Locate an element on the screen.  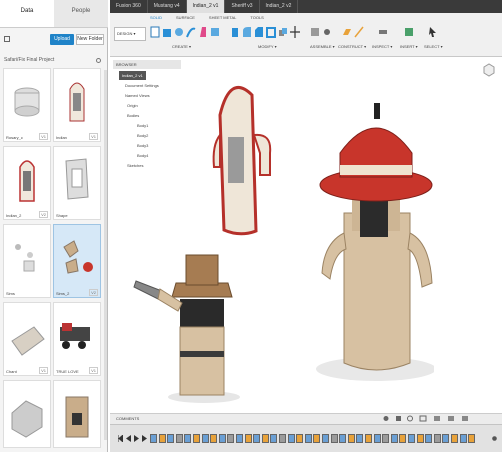
browser-item: Body4 is located at coordinates (142, 155).